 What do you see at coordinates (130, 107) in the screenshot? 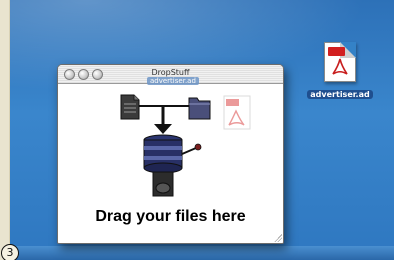
I see `document-icon` at bounding box center [130, 107].